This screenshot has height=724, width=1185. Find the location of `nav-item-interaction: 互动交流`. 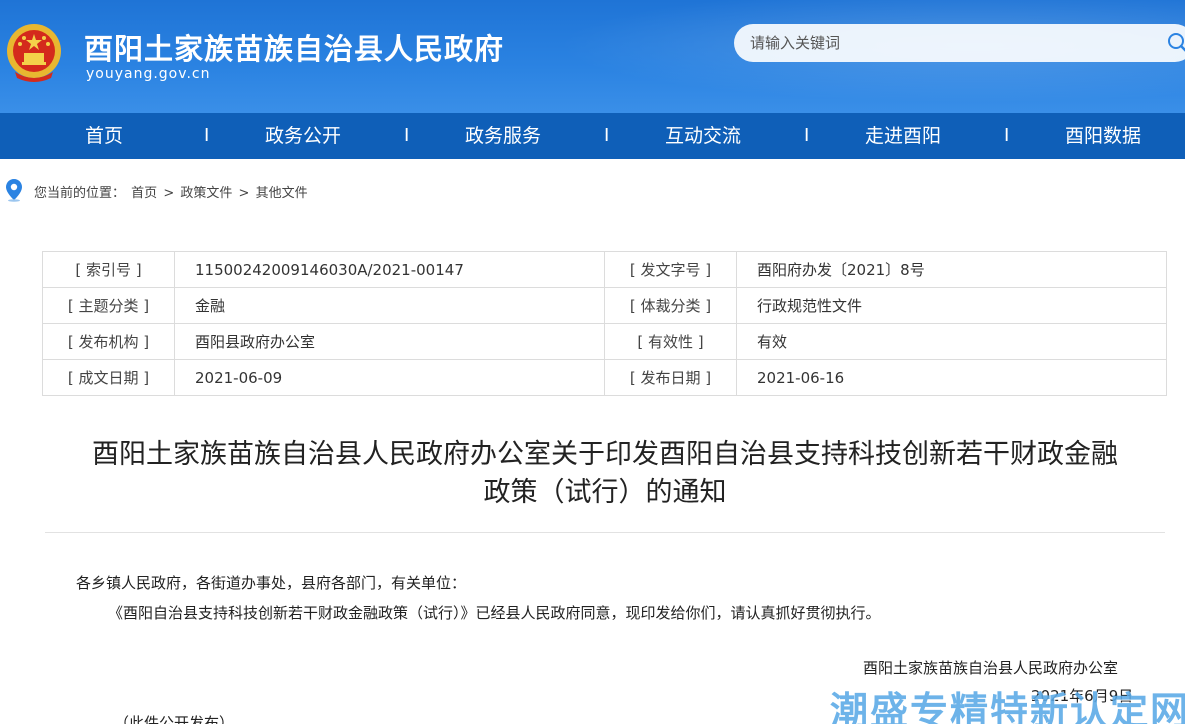

nav-item-interaction: 互动交流 is located at coordinates (703, 136).